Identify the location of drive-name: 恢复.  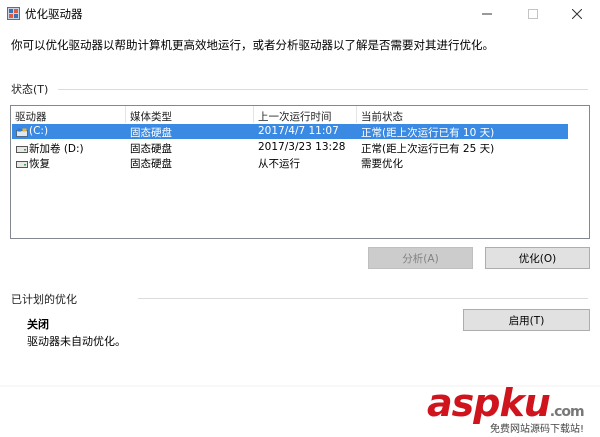
(39, 164).